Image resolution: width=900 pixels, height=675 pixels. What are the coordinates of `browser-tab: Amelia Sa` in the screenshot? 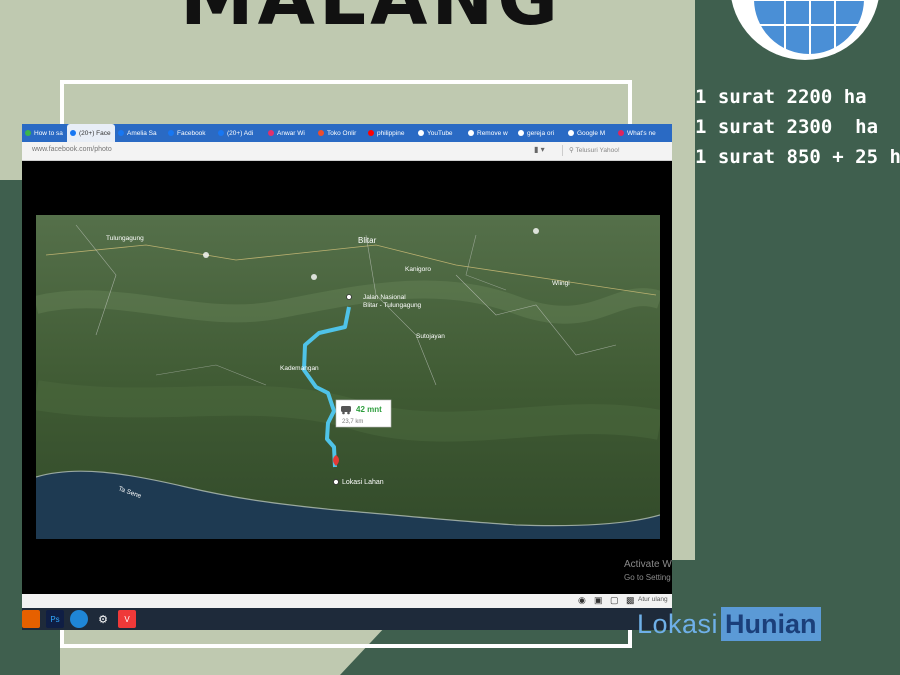 It's located at (140, 133).